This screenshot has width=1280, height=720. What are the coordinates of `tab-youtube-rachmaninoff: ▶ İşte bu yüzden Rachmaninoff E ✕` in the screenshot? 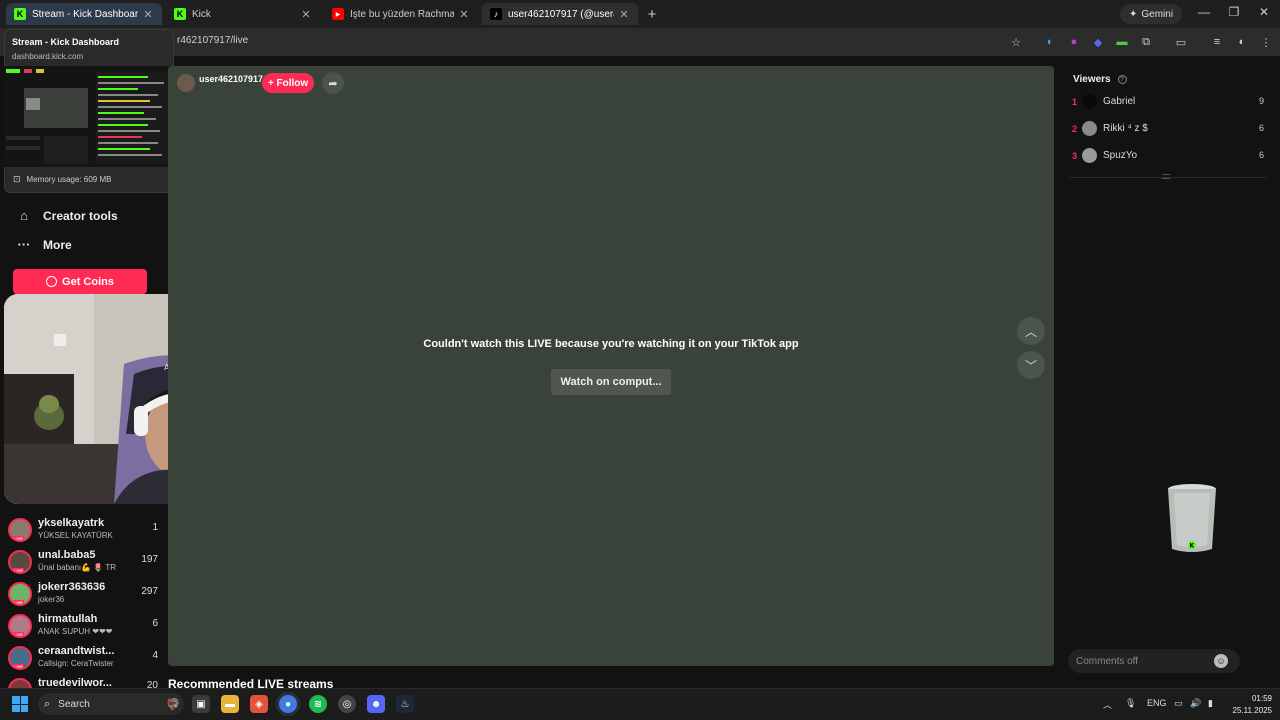 It's located at (401, 14).